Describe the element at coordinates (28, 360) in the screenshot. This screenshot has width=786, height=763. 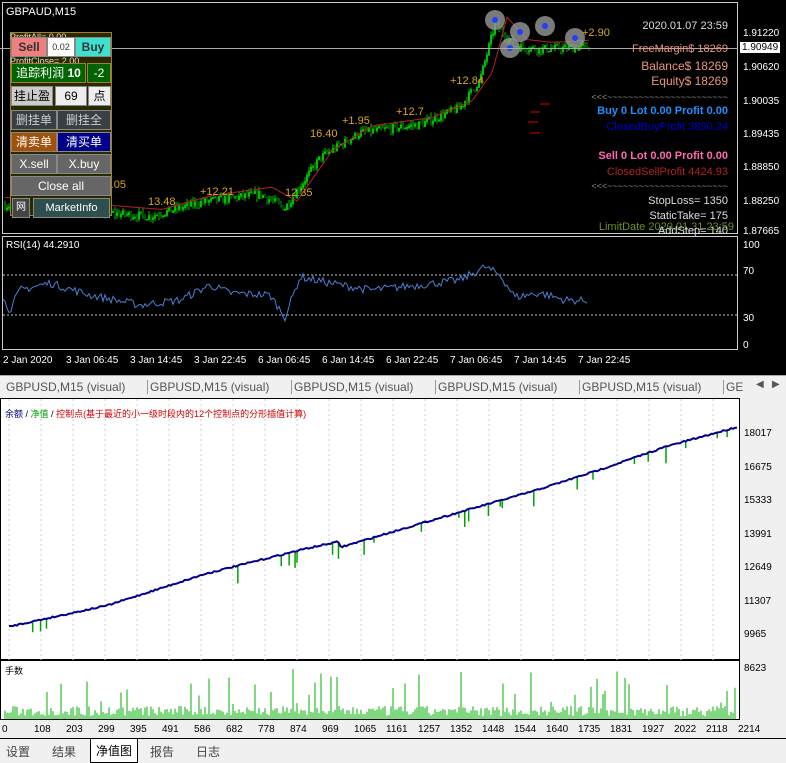
I see `date-axis-label: 2 Jan 2020` at that location.